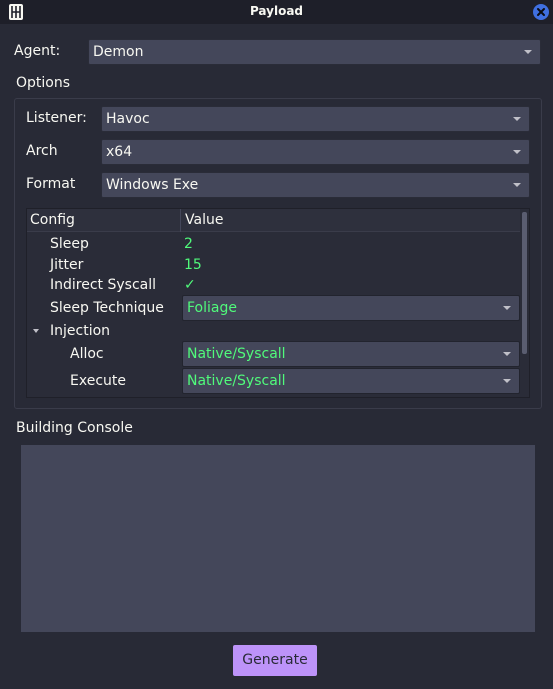 This screenshot has height=689, width=553. Describe the element at coordinates (315, 152) in the screenshot. I see `arch-select: x64` at that location.